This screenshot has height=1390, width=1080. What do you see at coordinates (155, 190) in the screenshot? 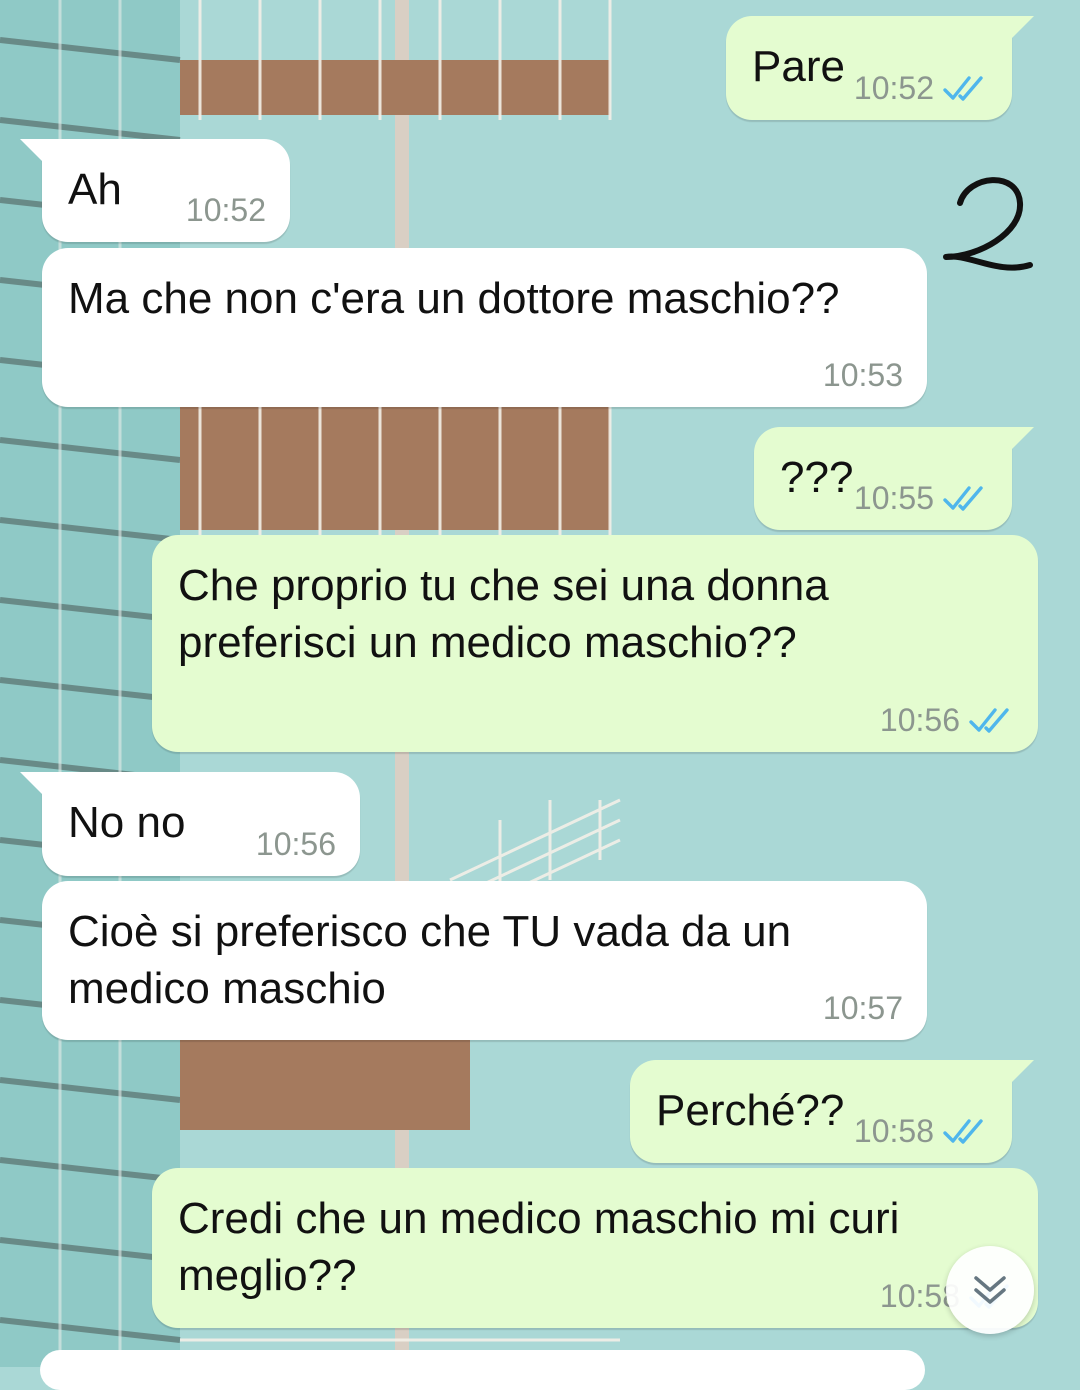
I see `message-incoming: Ah 10:52` at bounding box center [155, 190].